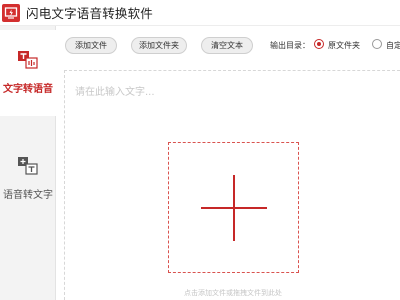 The image size is (400, 300). What do you see at coordinates (233, 293) in the screenshot?
I see `drop-hint-text: 点击添加文件或拖拽文件到此处` at bounding box center [233, 293].